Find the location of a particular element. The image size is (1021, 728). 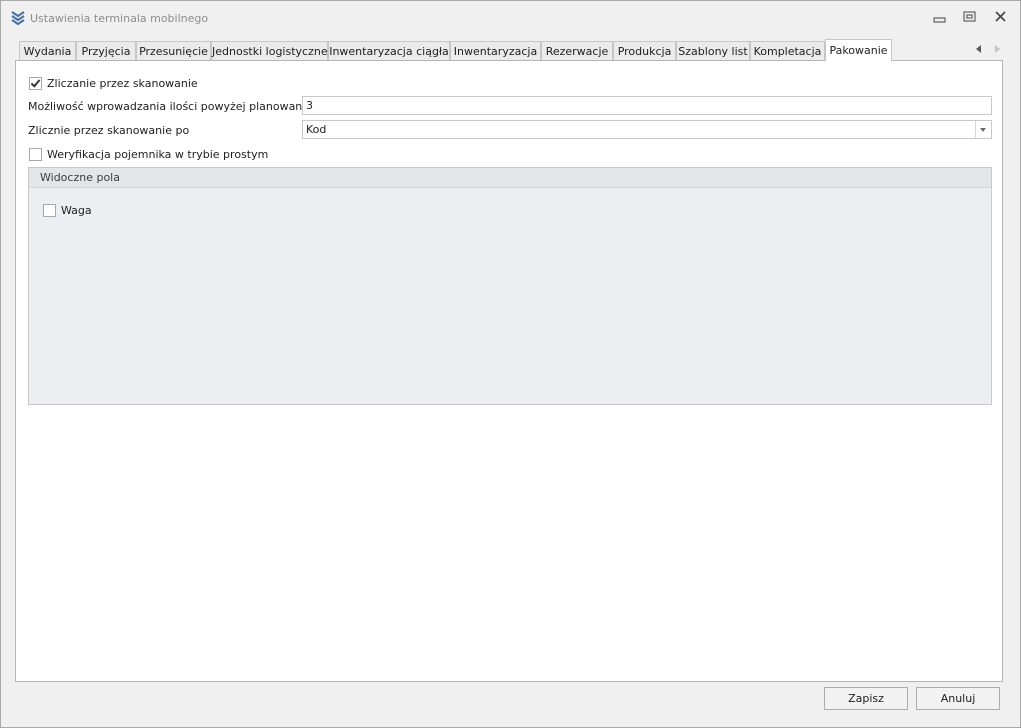

over-quantity-input: 3 is located at coordinates (647, 105).